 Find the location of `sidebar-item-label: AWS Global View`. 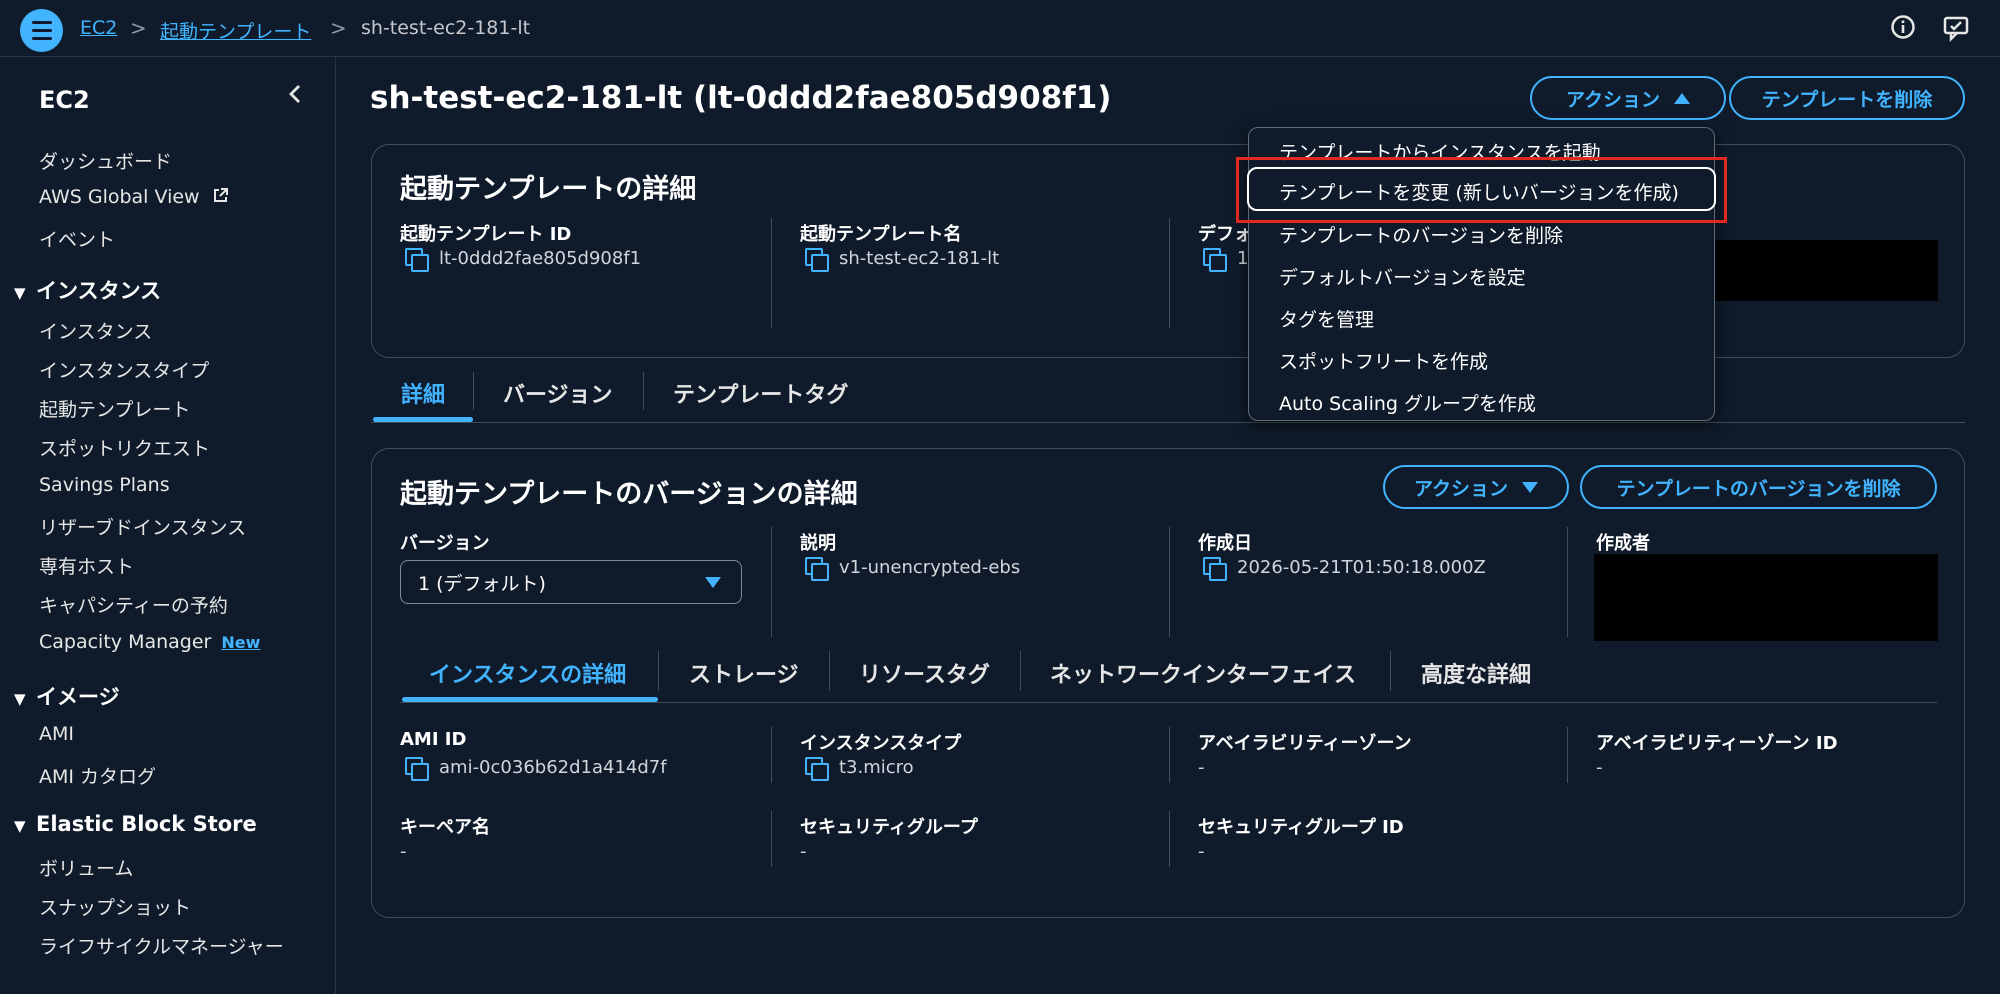

sidebar-item-label: AWS Global View is located at coordinates (119, 197).